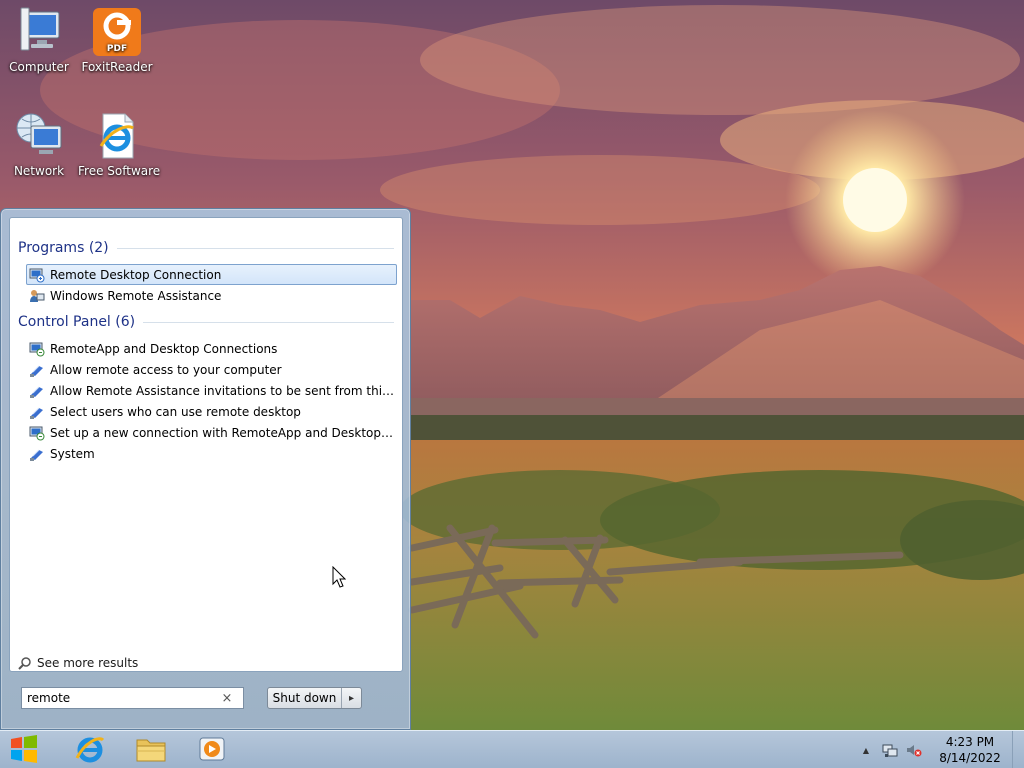 Image resolution: width=1024 pixels, height=768 pixels. I want to click on result-label: System, so click(72, 453).